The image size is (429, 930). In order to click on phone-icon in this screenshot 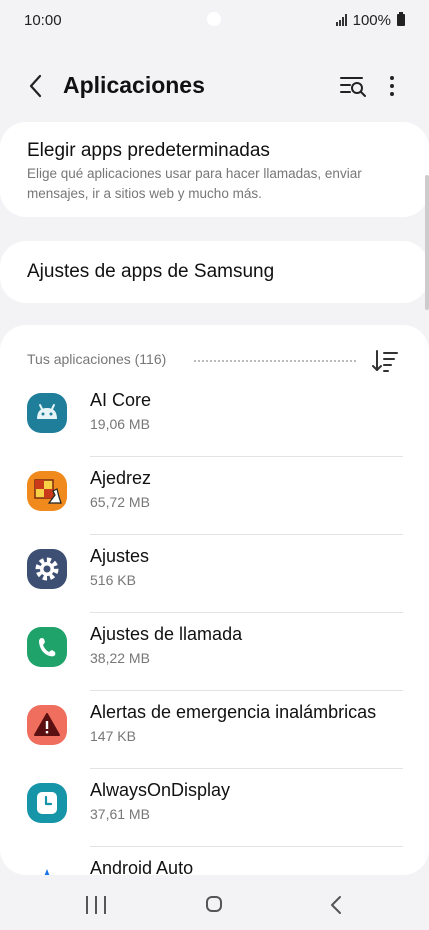, I will do `click(47, 647)`.